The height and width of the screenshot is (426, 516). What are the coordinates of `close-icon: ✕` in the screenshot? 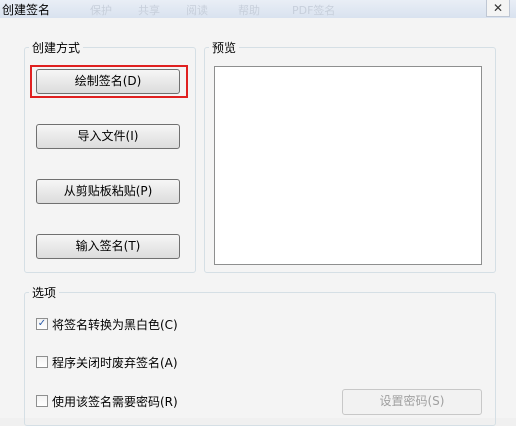 It's located at (498, 8).